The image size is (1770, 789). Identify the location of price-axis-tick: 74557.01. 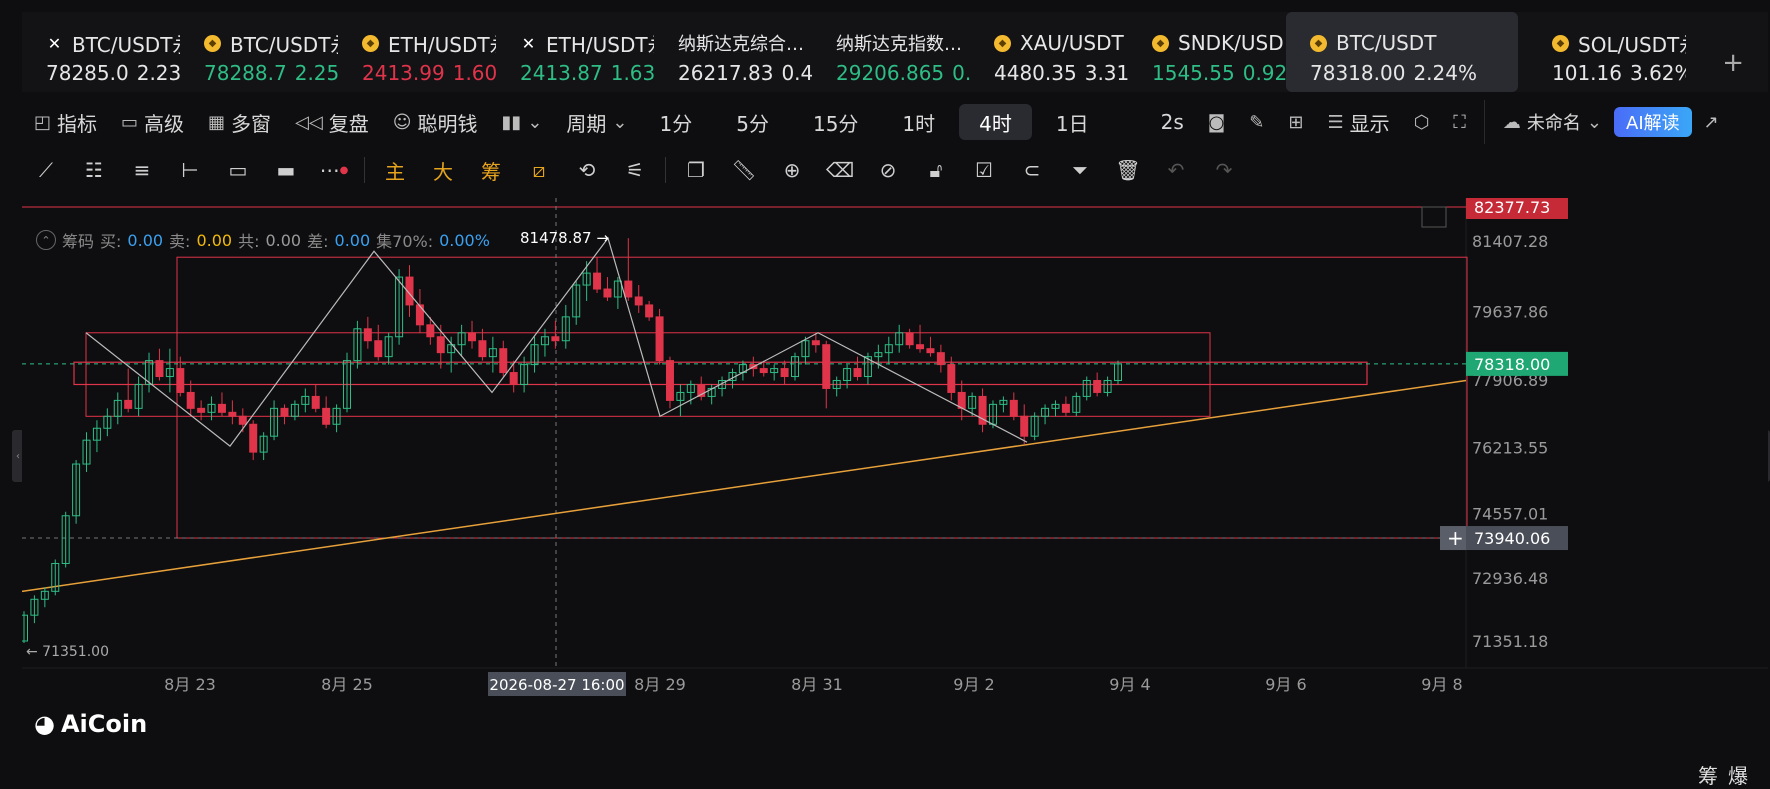
(1510, 513).